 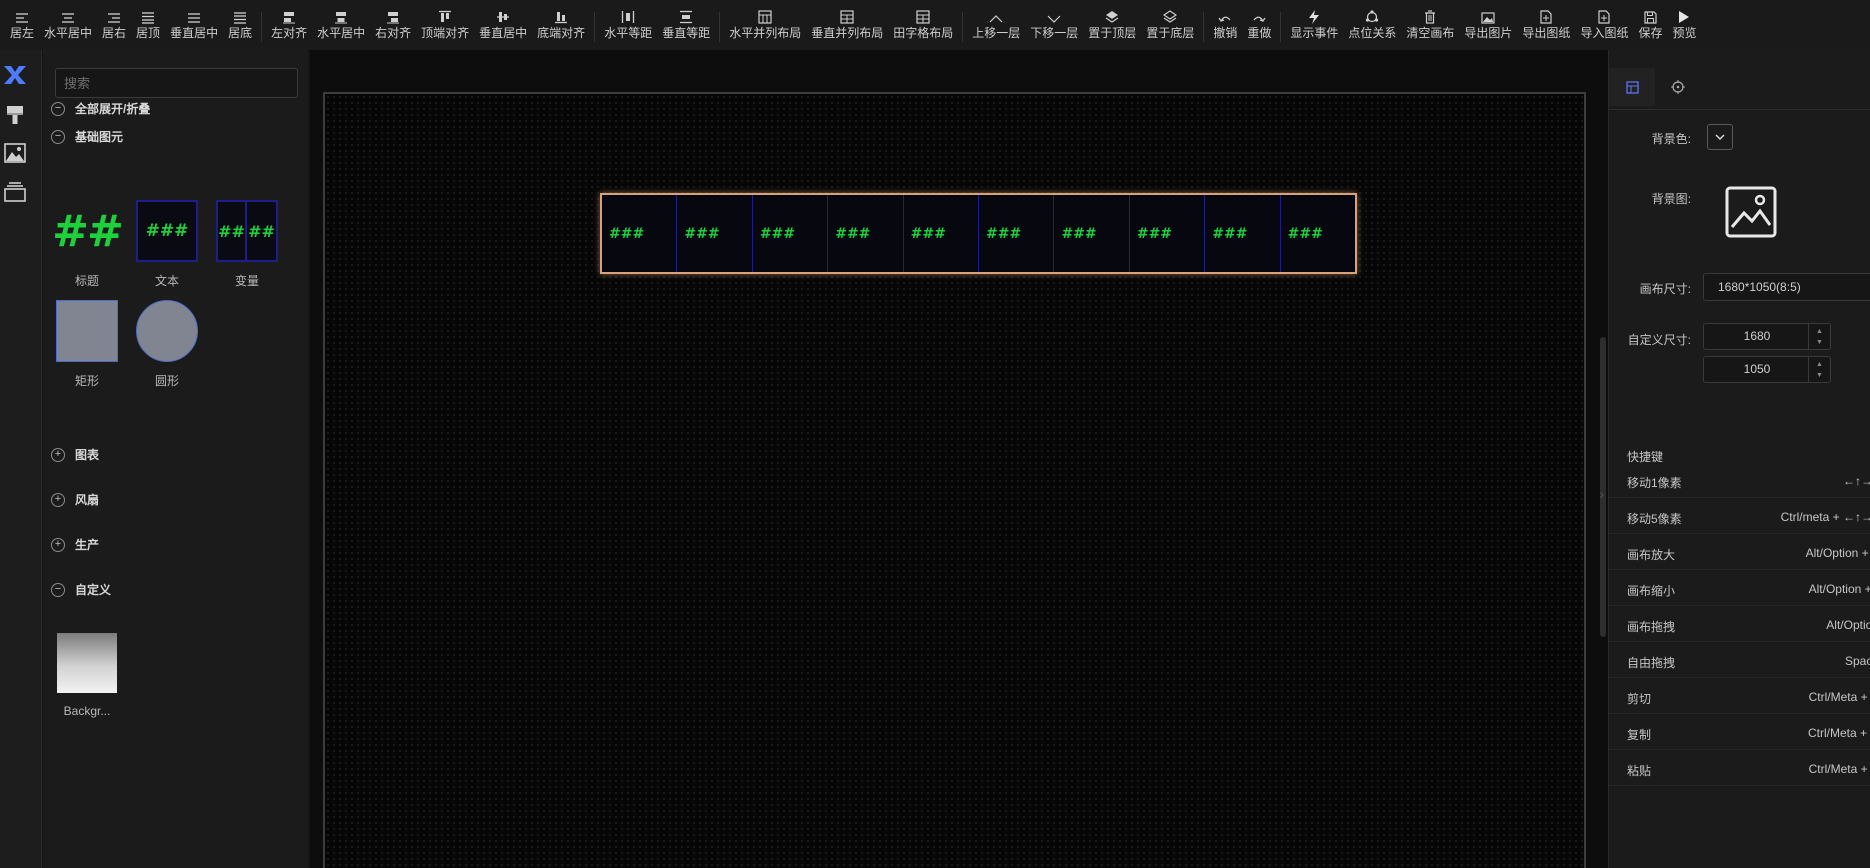 I want to click on component-title: ## 标题, so click(x=88, y=244).